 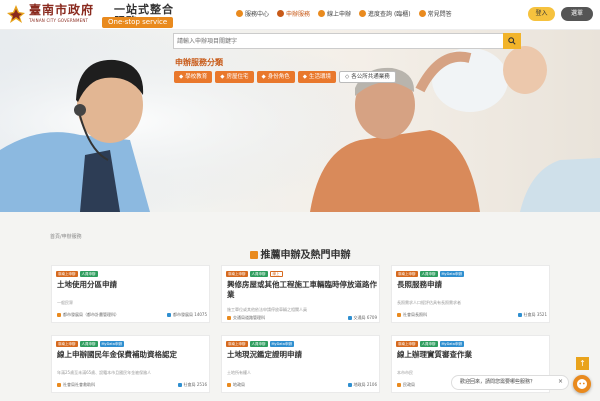 What do you see at coordinates (281, 13) in the screenshot?
I see `document-icon` at bounding box center [281, 13].